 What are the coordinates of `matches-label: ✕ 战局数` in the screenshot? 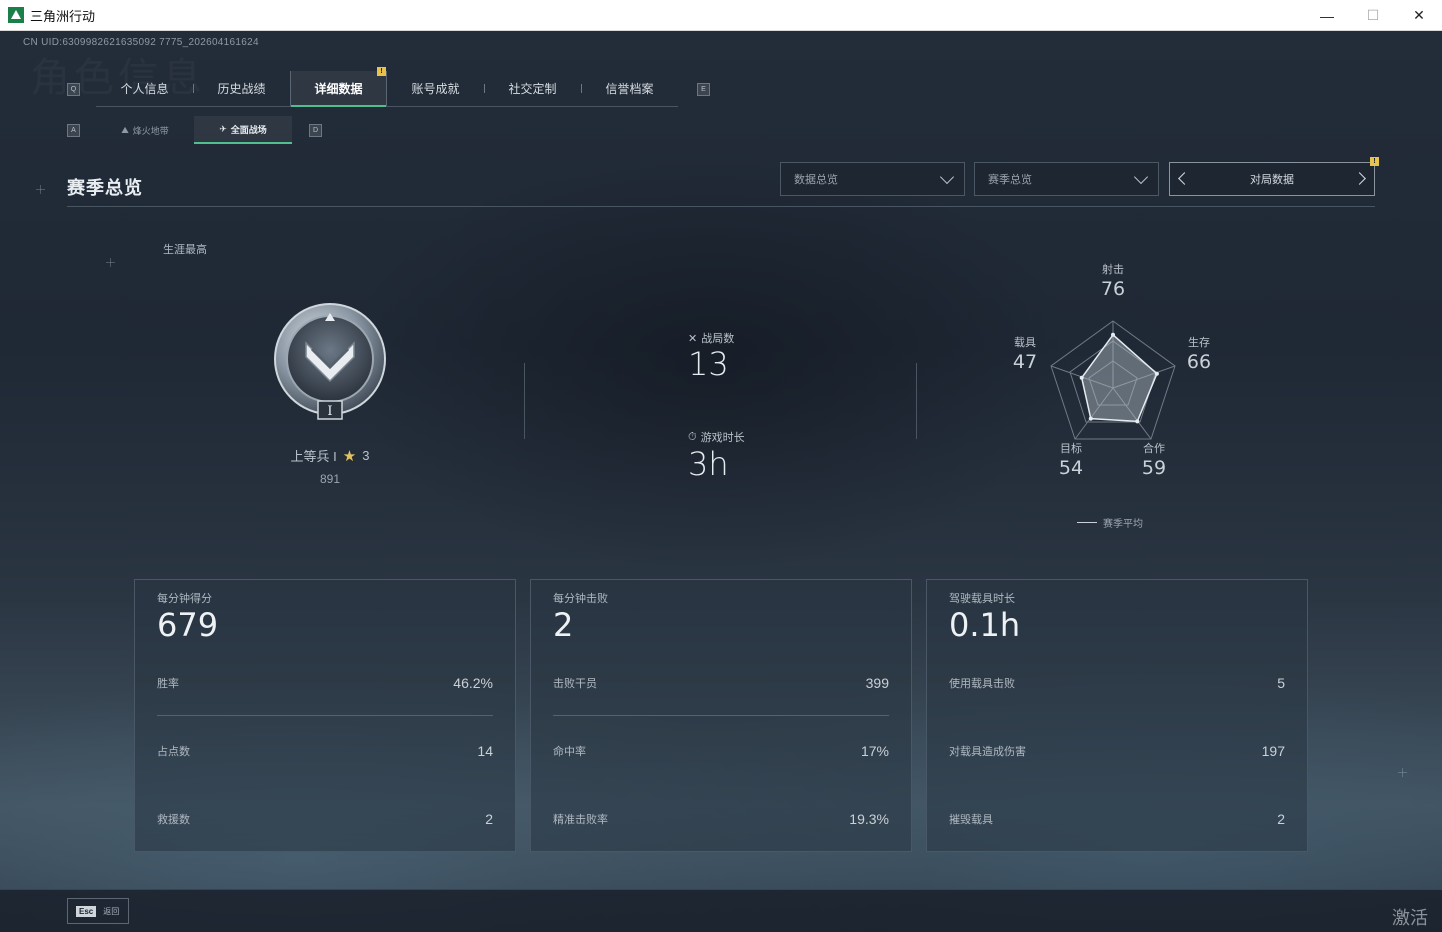 It's located at (711, 338).